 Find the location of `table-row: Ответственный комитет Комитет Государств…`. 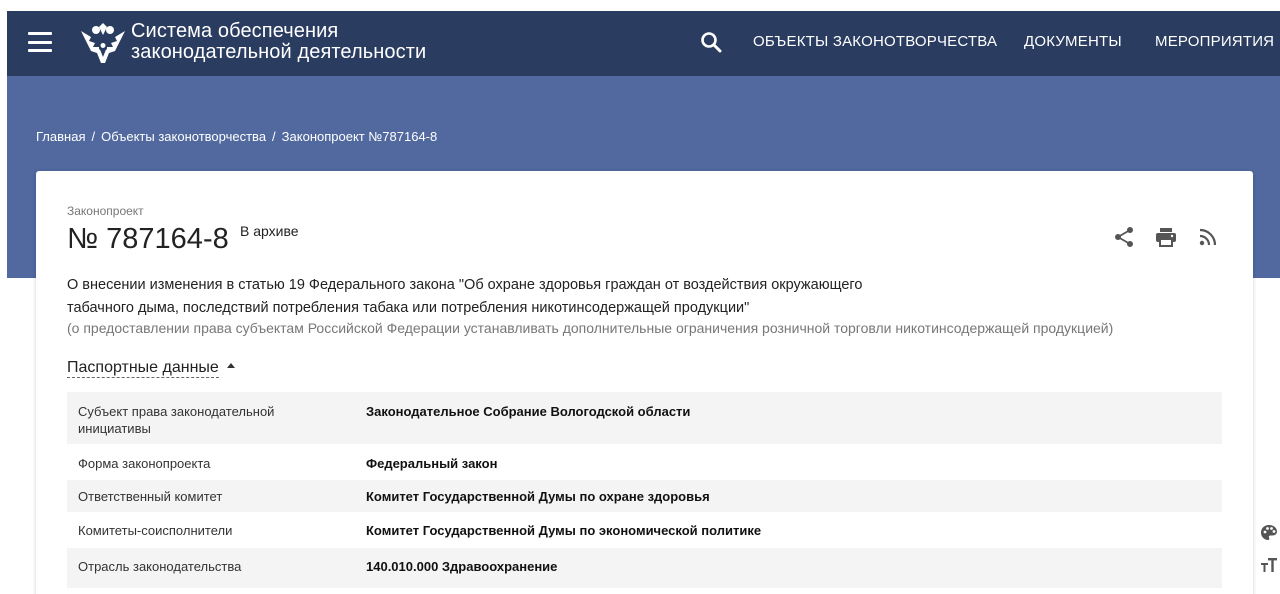

table-row: Ответственный комитет Комитет Государств… is located at coordinates (644, 496).